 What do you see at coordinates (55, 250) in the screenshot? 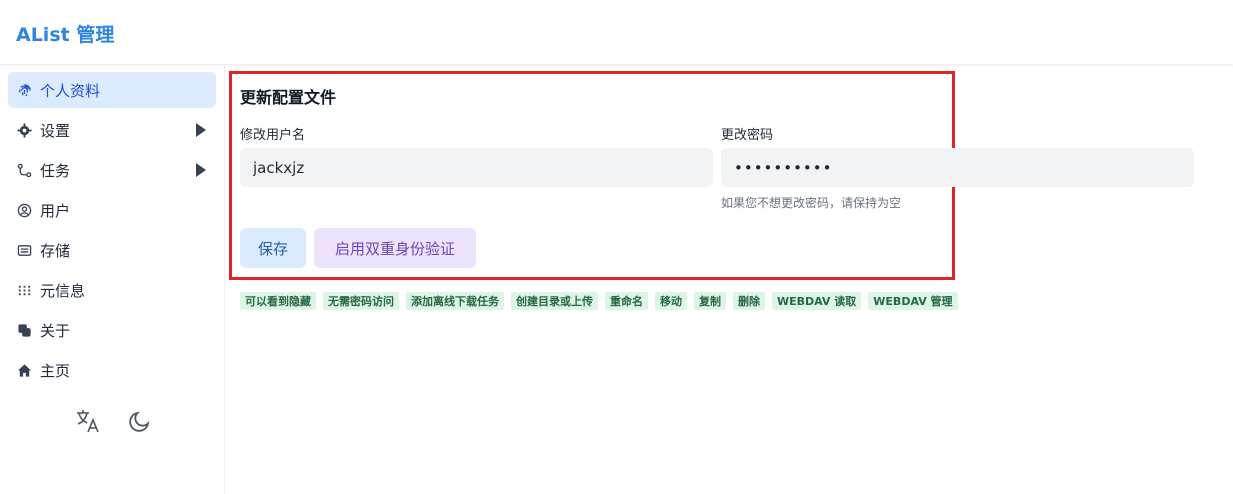
I see `sidebar-item-label: 存储` at bounding box center [55, 250].